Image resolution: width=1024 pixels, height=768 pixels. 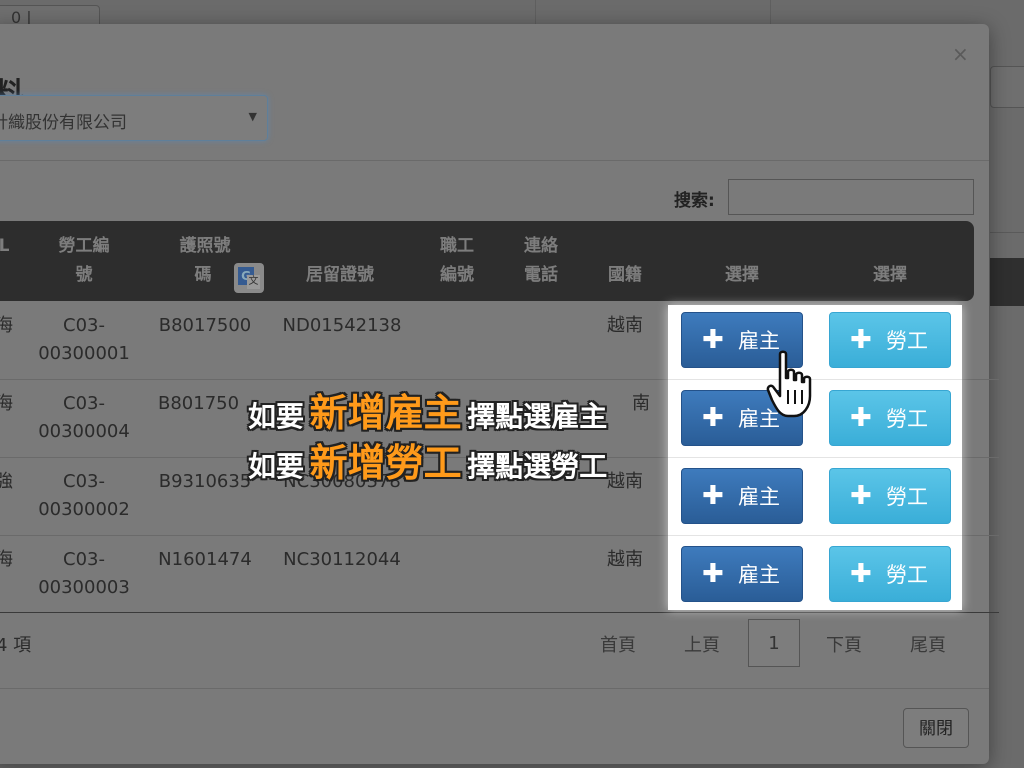 What do you see at coordinates (205, 246) in the screenshot?
I see `header-passport-line1: 護照號` at bounding box center [205, 246].